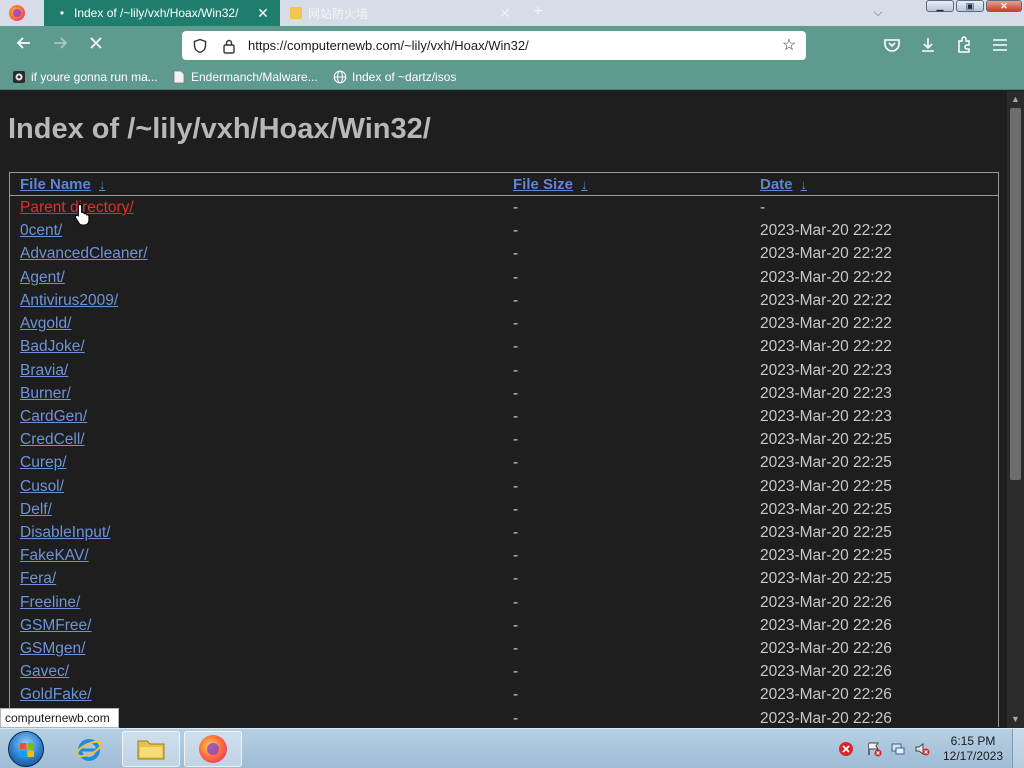 The width and height of the screenshot is (1024, 768). What do you see at coordinates (340, 77) in the screenshot?
I see `globe-icon` at bounding box center [340, 77].